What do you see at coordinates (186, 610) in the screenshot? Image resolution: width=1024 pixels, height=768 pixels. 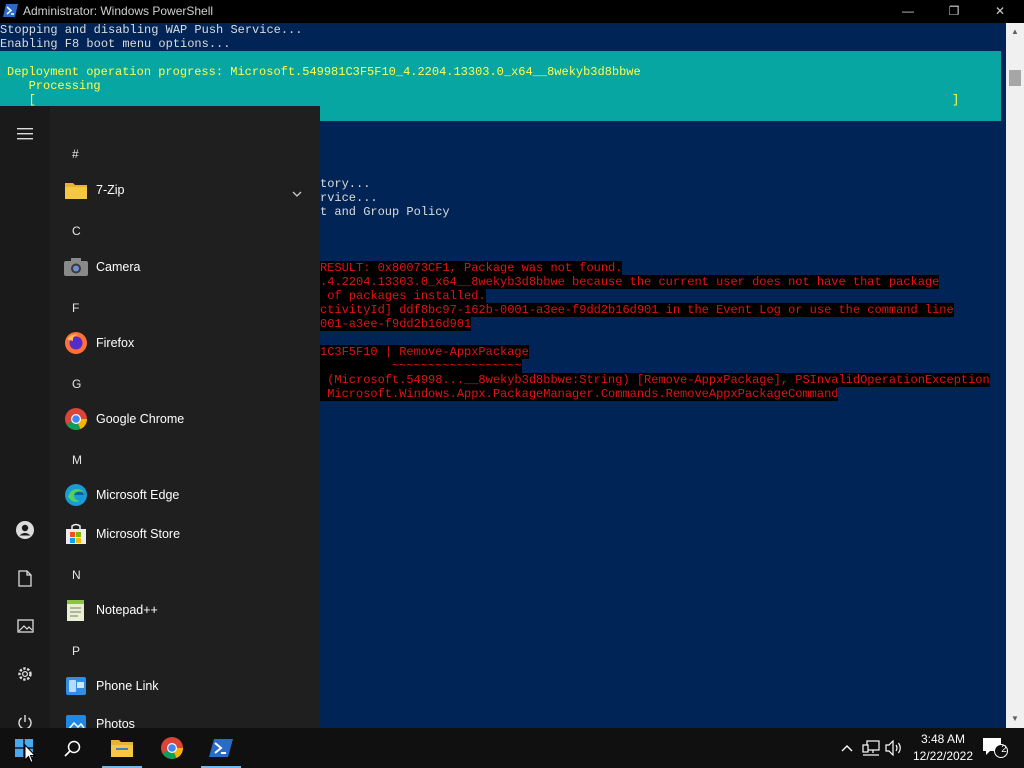 I see `app-notepad-plus-plus: Notepad++` at bounding box center [186, 610].